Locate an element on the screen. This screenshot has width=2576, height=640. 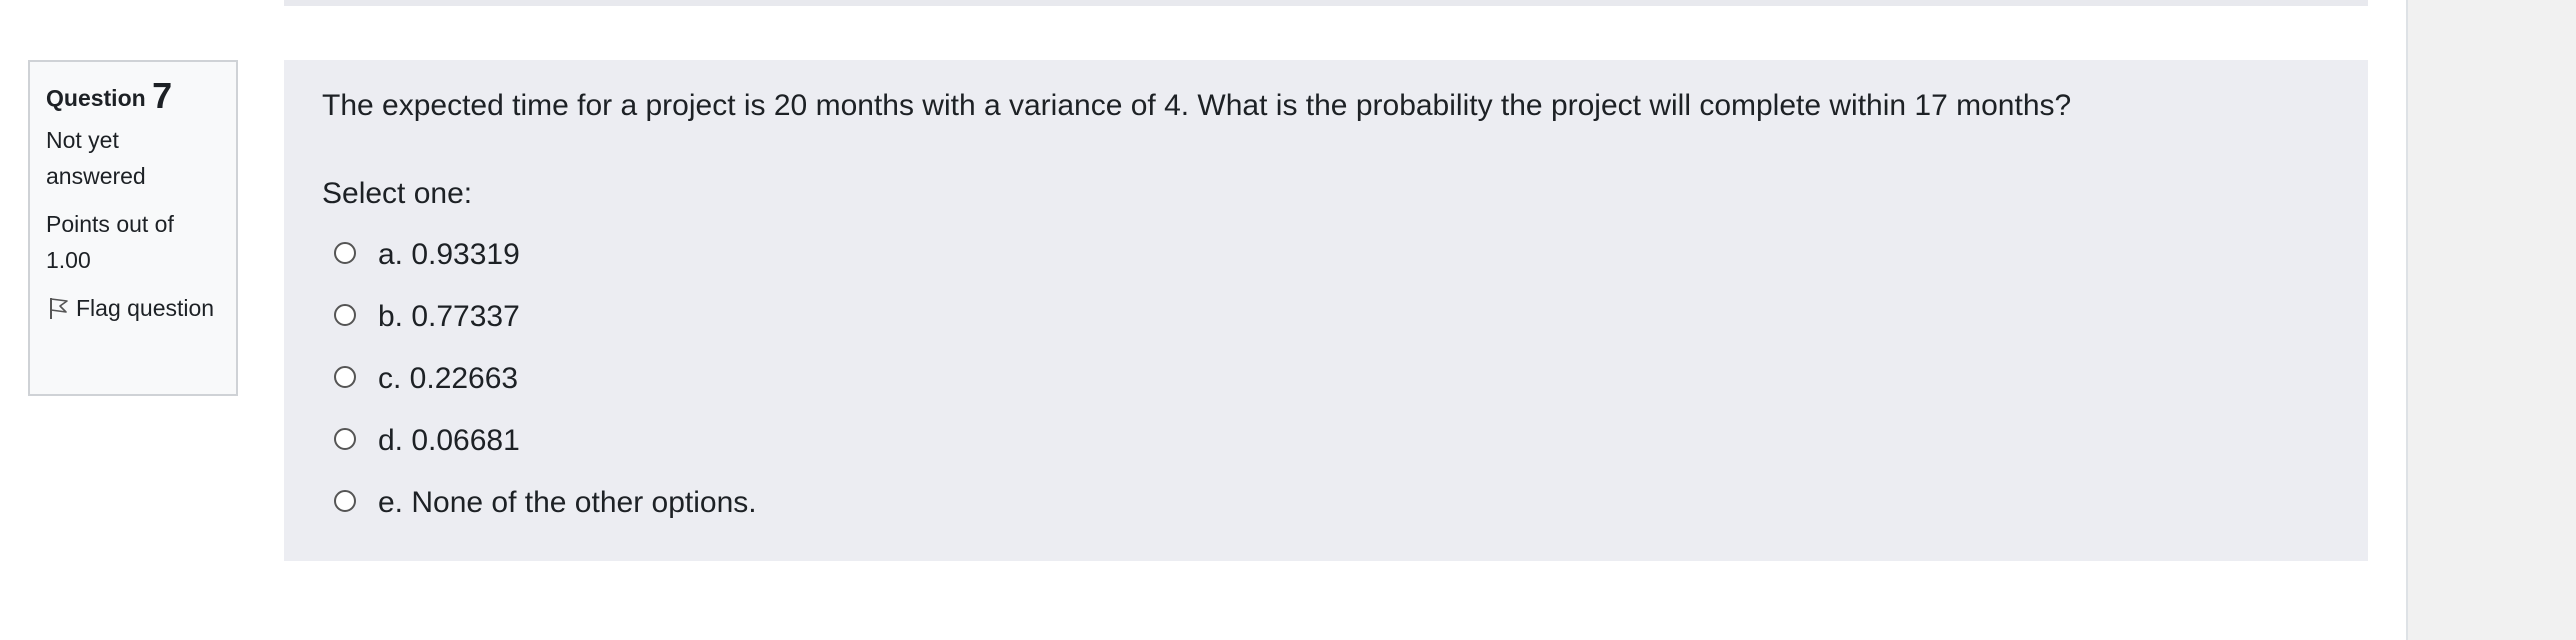
question-number-heading: Question 7 is located at coordinates (133, 97).